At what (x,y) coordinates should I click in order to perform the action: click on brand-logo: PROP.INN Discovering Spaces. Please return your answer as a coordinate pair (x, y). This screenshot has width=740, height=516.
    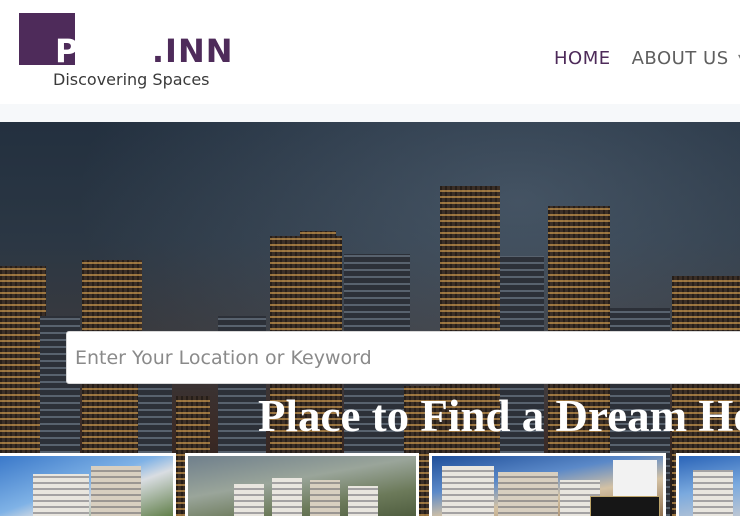
    Looking at the image, I should click on (126, 53).